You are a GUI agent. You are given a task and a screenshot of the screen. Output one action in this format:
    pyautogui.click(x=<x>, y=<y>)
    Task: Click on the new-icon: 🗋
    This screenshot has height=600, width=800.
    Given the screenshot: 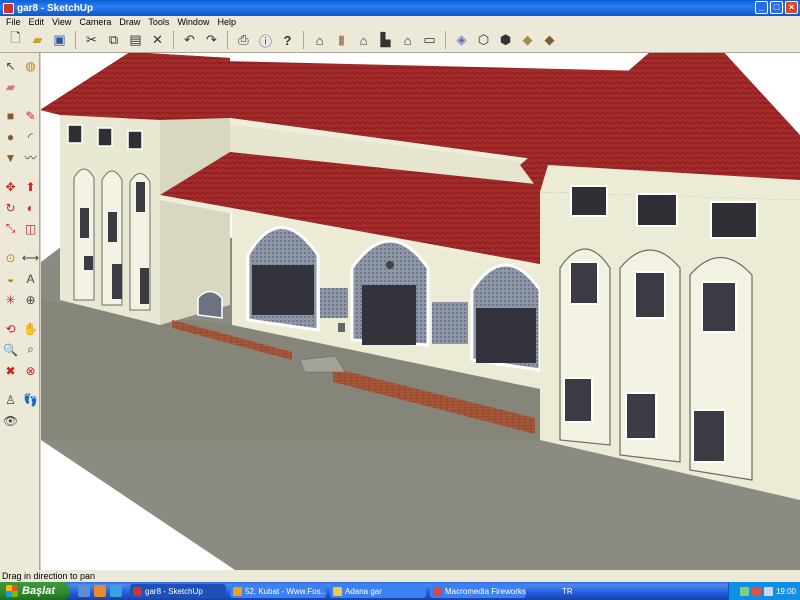 What is the action you would take?
    pyautogui.click(x=15, y=40)
    